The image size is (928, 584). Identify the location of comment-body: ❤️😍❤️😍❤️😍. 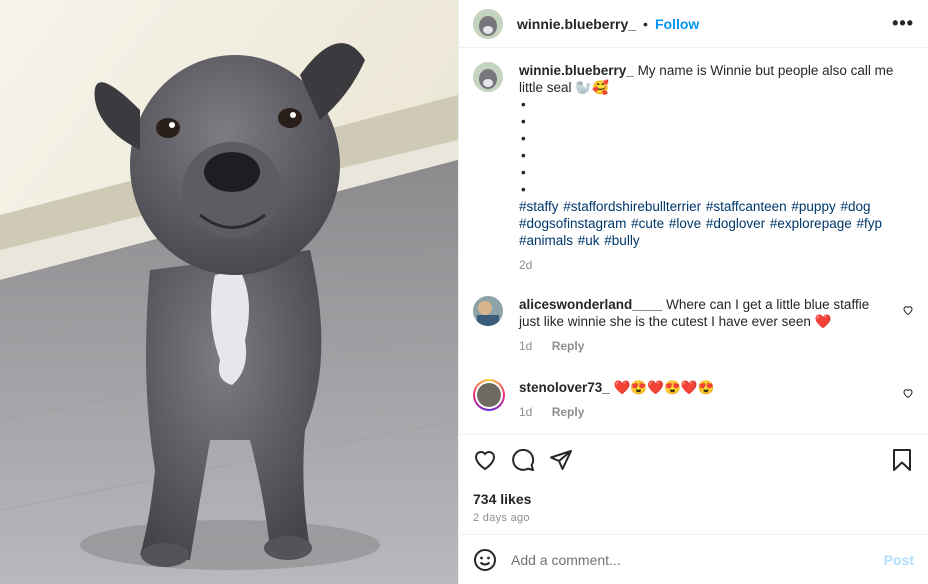
(664, 387).